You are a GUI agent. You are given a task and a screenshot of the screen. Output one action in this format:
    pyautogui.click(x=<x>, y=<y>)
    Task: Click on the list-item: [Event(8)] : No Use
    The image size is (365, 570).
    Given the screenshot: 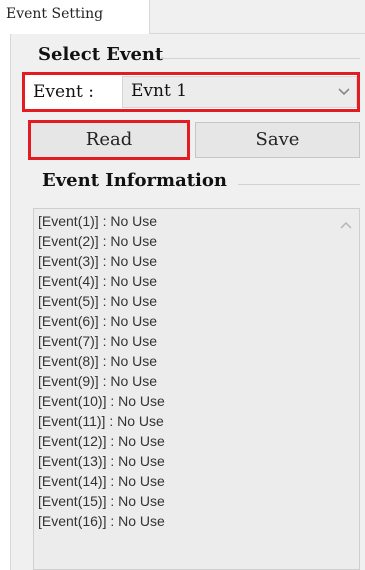 What is the action you would take?
    pyautogui.click(x=98, y=361)
    